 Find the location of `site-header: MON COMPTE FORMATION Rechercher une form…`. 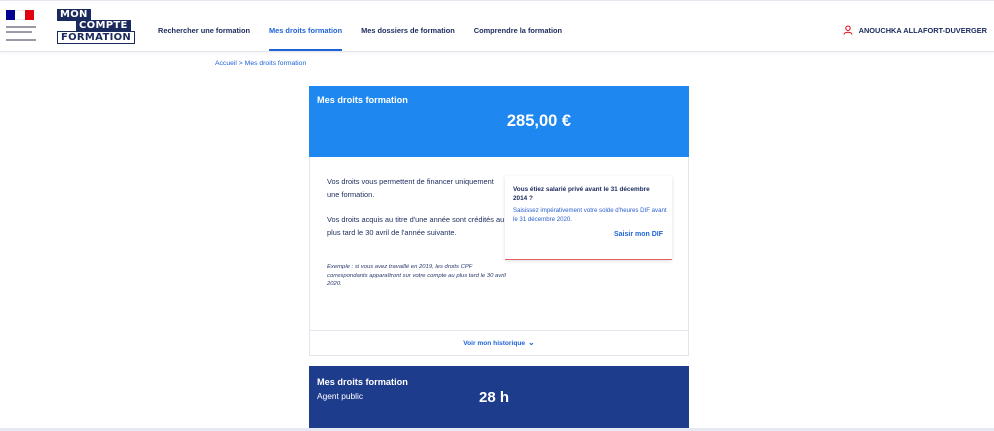

site-header: MON COMPTE FORMATION Rechercher une form… is located at coordinates (497, 28).